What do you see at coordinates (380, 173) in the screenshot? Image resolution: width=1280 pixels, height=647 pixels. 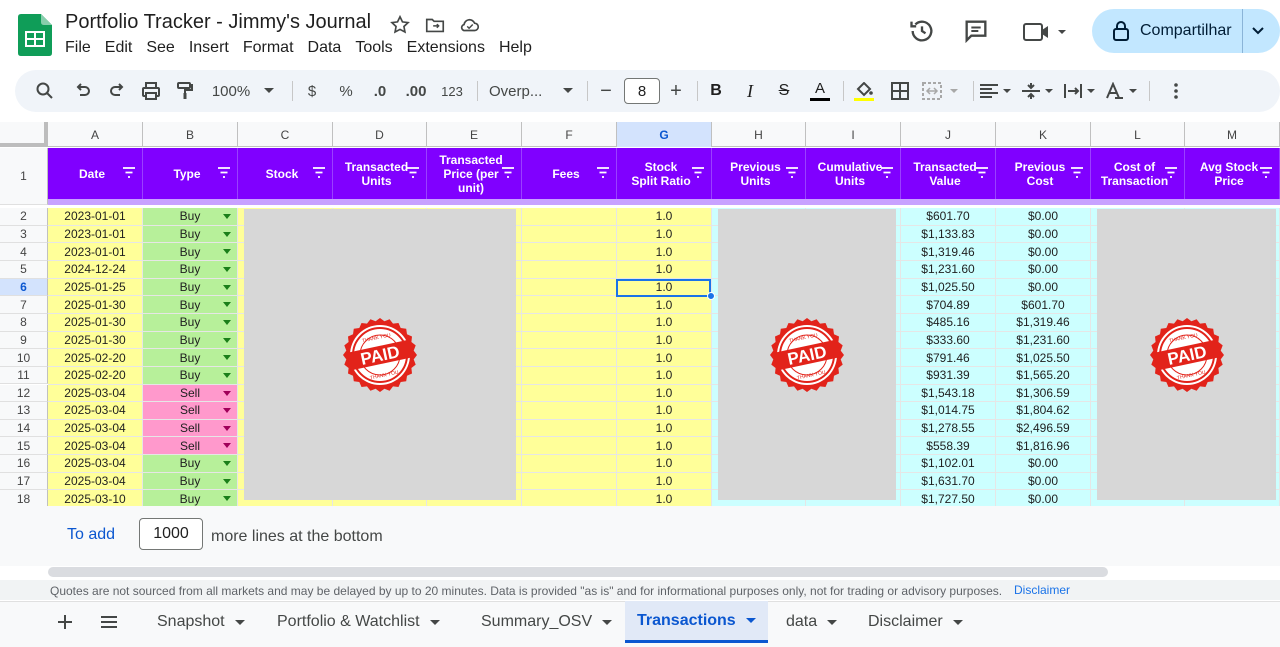 I see `header-cell: Transacted Units` at bounding box center [380, 173].